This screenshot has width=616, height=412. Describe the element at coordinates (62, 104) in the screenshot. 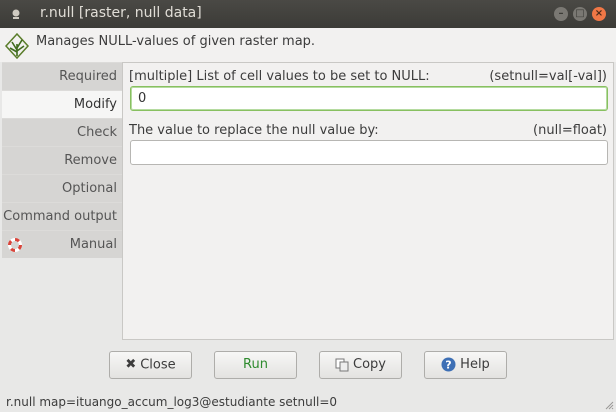

I see `tab-modify: Modify` at that location.